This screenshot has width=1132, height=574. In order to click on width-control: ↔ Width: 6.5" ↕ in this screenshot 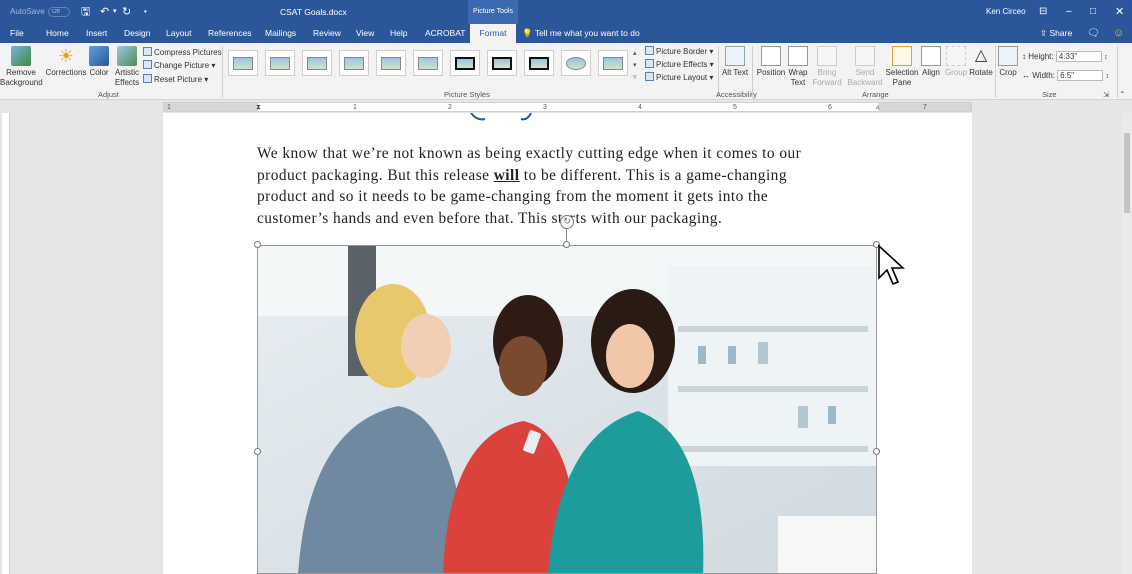, I will do `click(1065, 75)`.